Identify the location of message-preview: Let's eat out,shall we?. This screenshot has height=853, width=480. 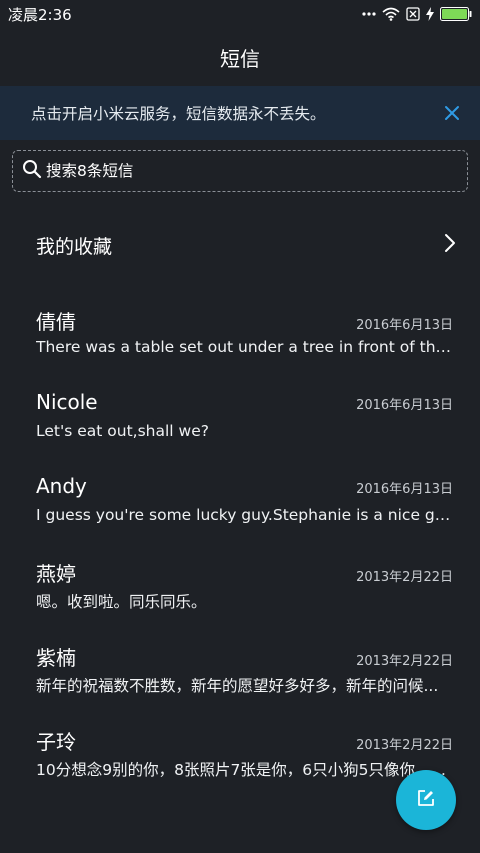
(122, 431).